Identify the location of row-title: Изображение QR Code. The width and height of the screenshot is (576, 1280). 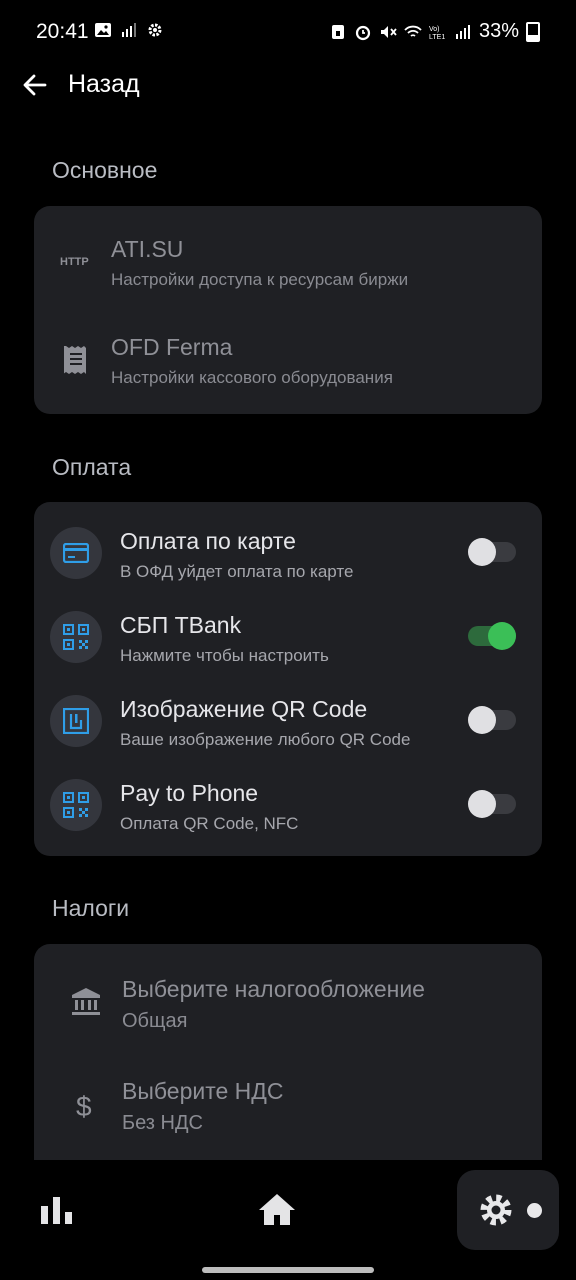
(244, 709).